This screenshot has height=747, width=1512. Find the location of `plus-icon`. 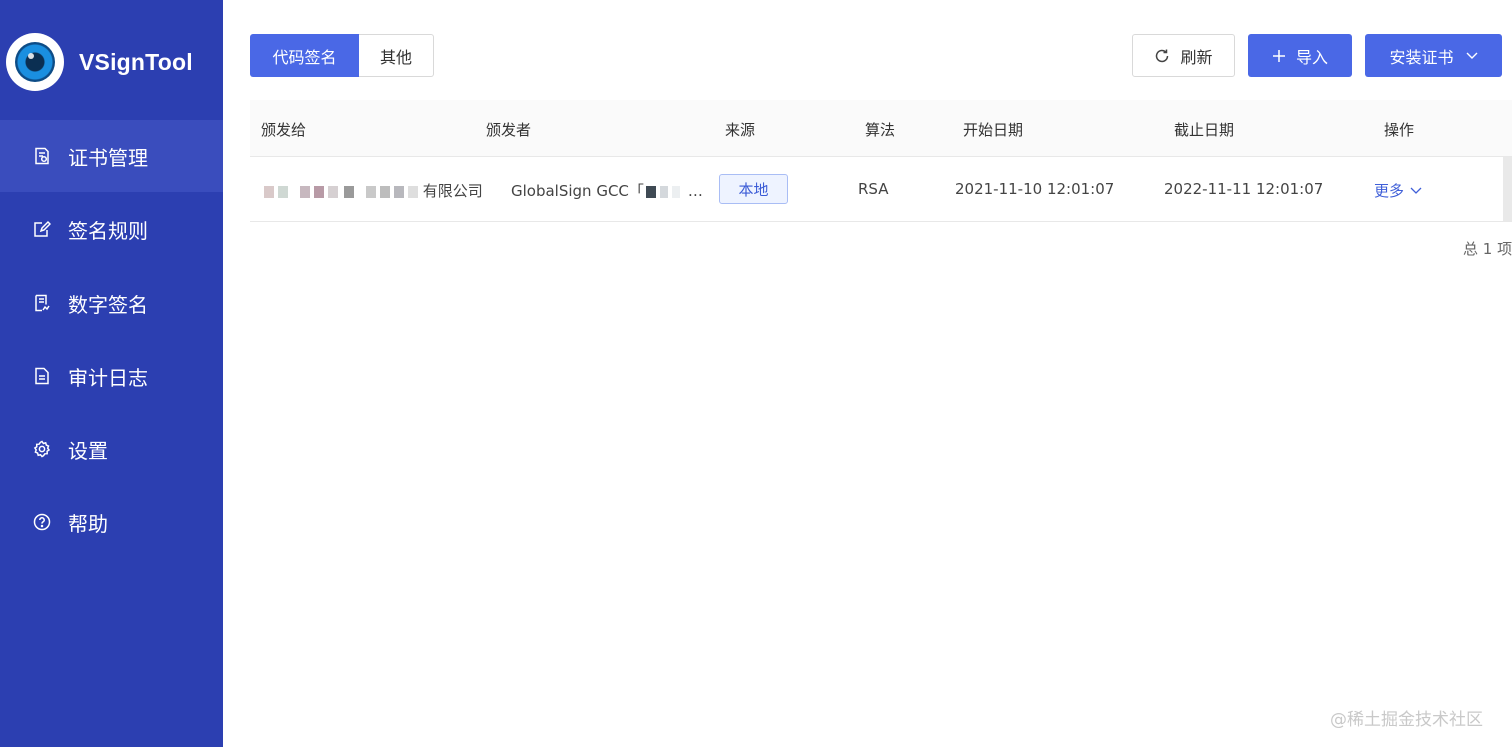

plus-icon is located at coordinates (1279, 56).